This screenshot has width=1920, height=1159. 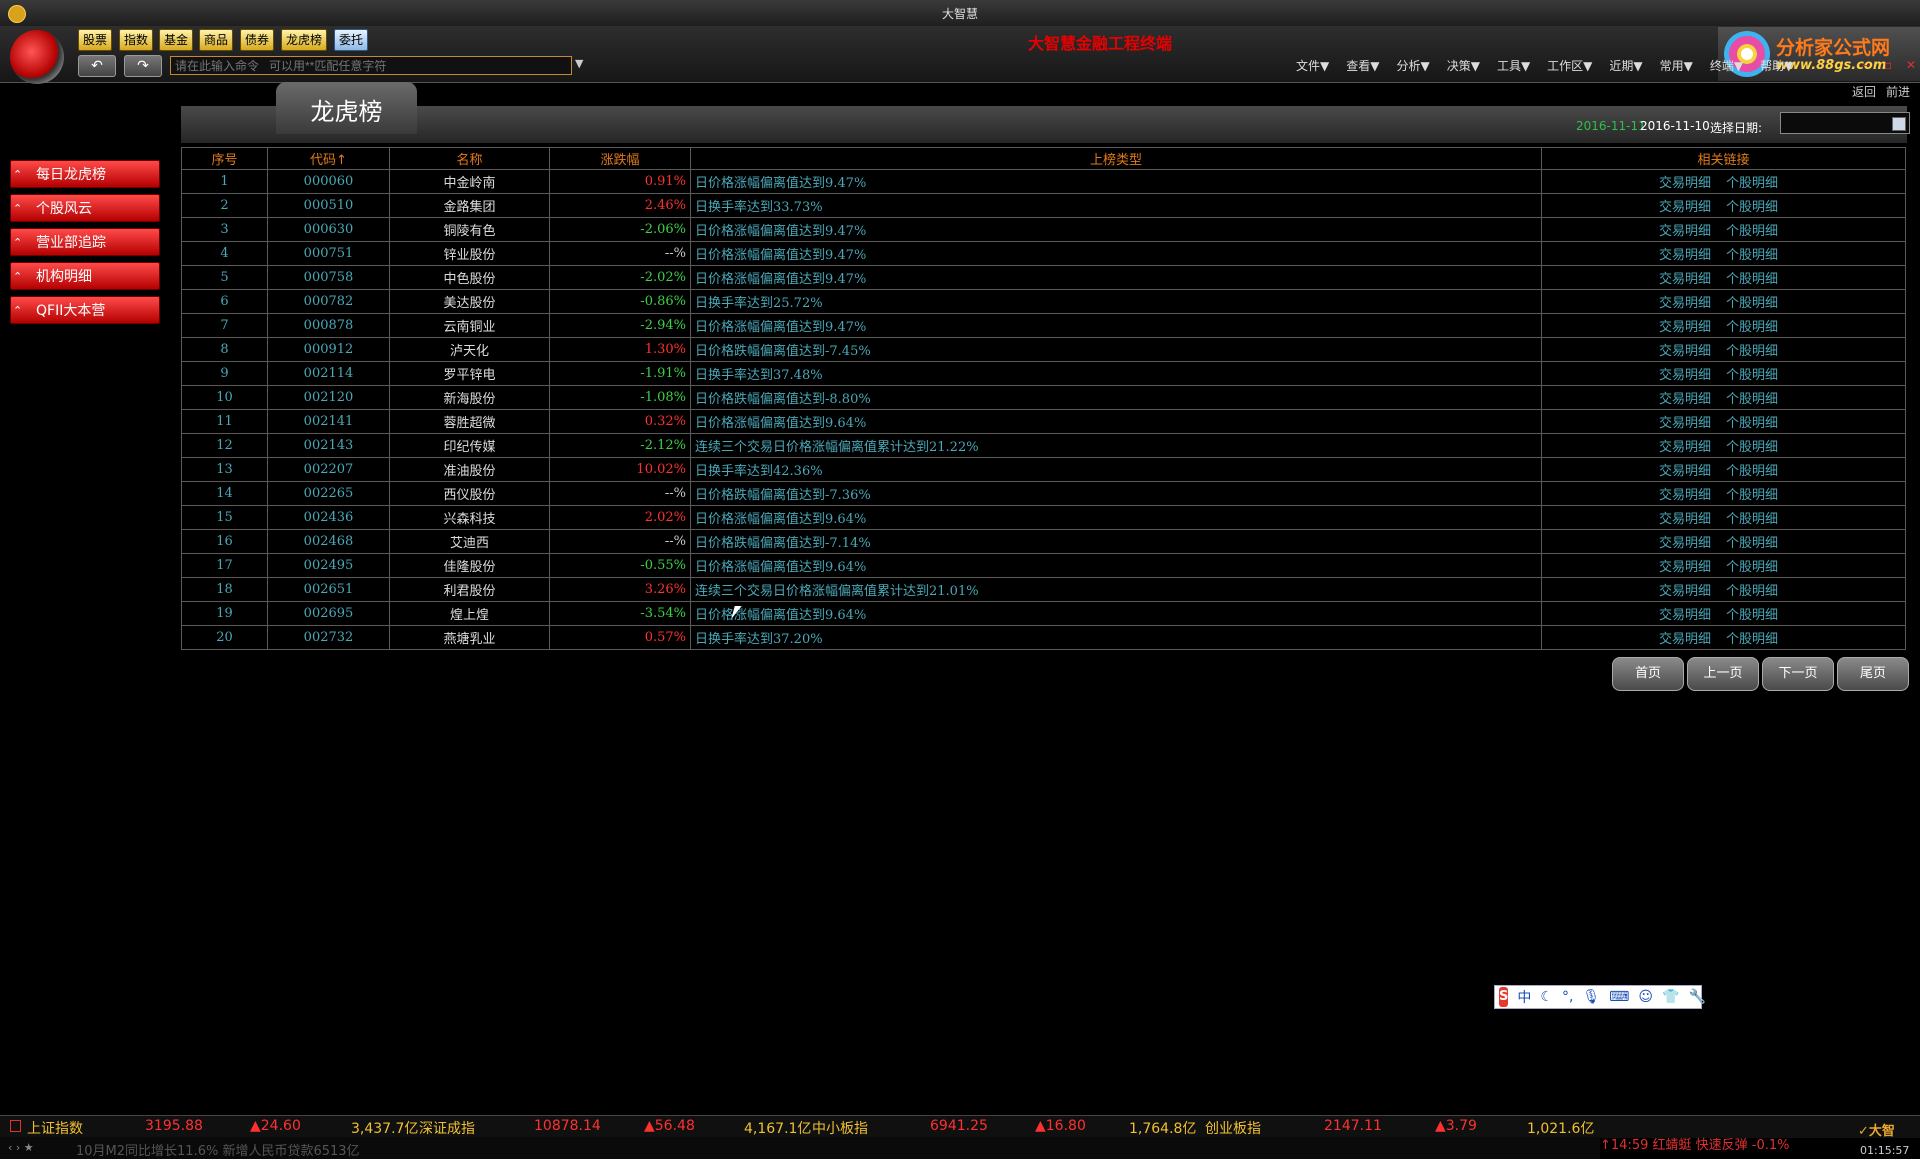 What do you see at coordinates (1898, 91) in the screenshot?
I see `nav-forward-link: 前进` at bounding box center [1898, 91].